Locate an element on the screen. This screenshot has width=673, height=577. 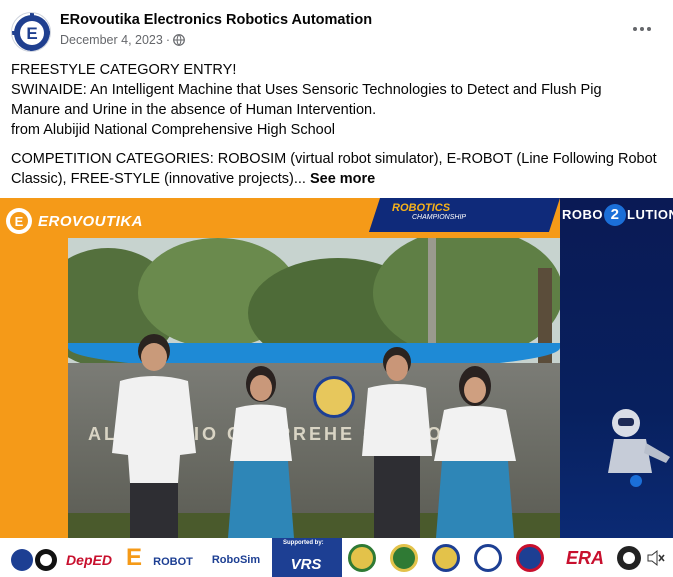
post-line: FREESTYLE CATEGORY ENTRY! is located at coordinates (124, 70).